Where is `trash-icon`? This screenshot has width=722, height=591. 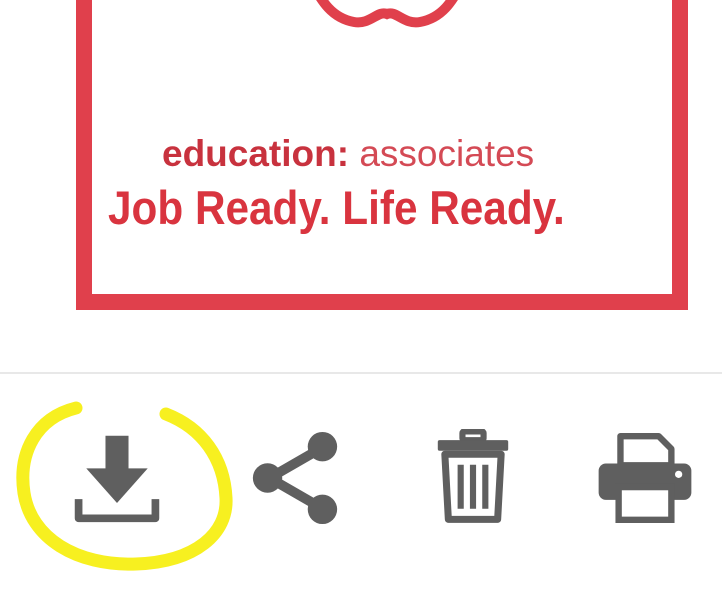
trash-icon is located at coordinates (473, 476).